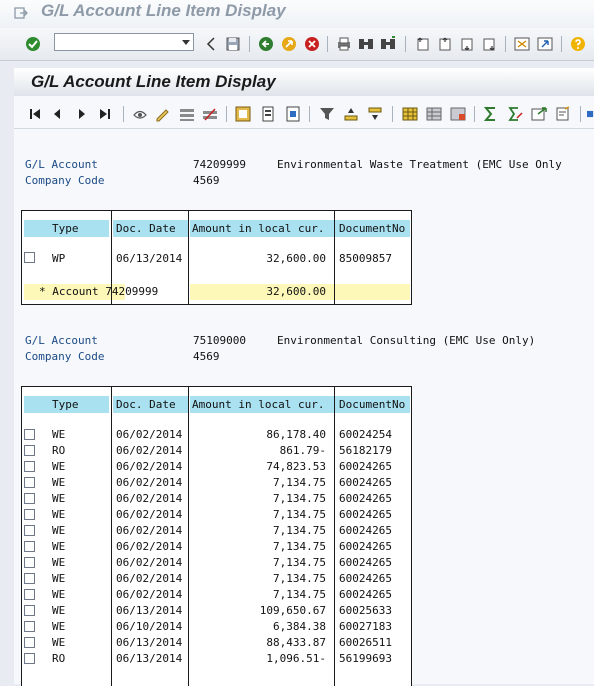 Image resolution: width=594 pixels, height=686 pixels. What do you see at coordinates (539, 114) in the screenshot?
I see `export-icon` at bounding box center [539, 114].